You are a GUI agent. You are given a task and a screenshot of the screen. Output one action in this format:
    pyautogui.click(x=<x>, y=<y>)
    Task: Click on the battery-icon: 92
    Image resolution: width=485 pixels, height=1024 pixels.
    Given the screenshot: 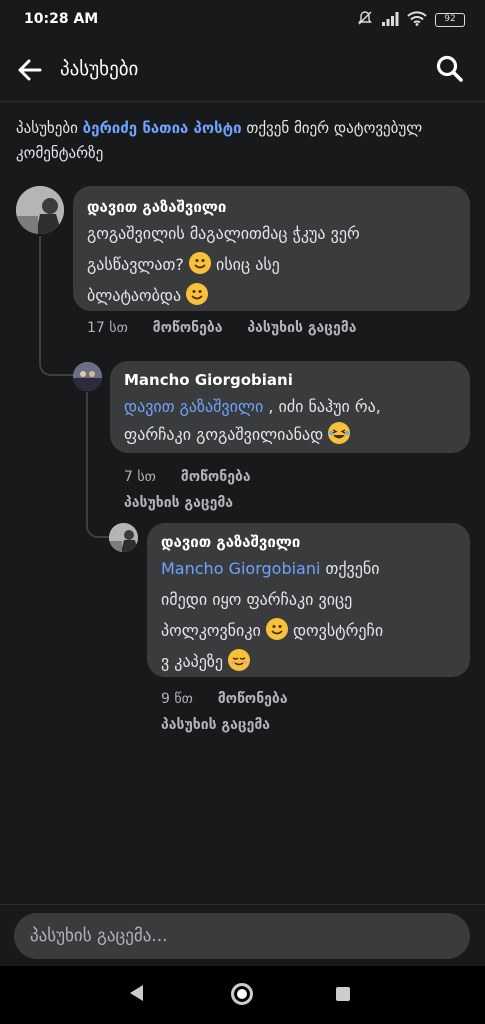 What is the action you would take?
    pyautogui.click(x=450, y=20)
    